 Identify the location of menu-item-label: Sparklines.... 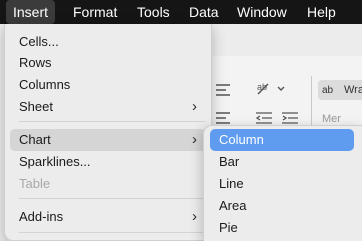
(55, 161).